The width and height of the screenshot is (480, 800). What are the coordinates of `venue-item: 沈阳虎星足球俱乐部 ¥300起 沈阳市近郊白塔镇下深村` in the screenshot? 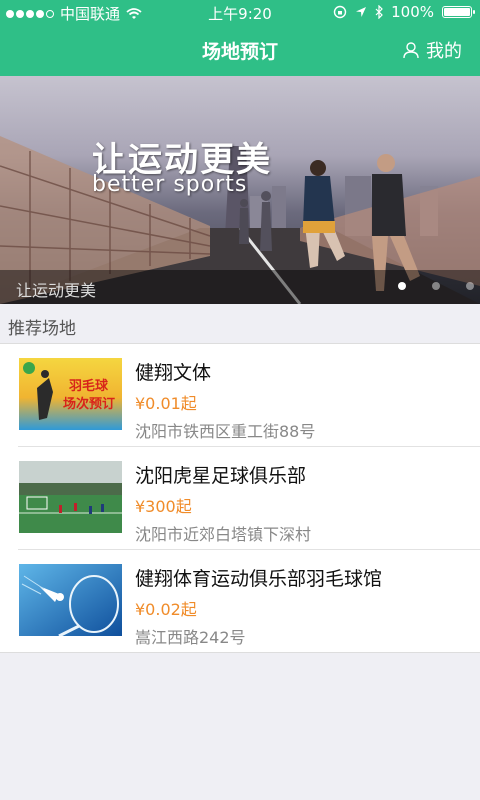 It's located at (249, 497).